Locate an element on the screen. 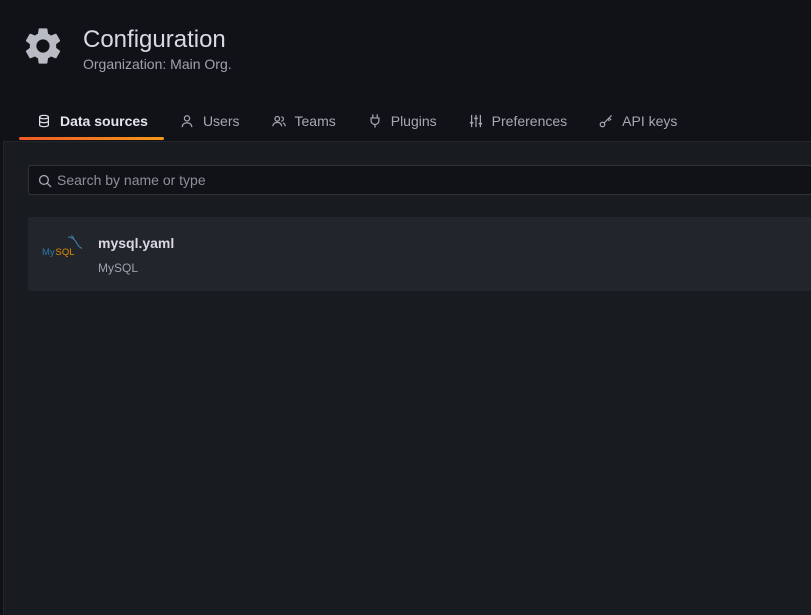 The image size is (811, 615). tab-api-keys: API keys is located at coordinates (638, 121).